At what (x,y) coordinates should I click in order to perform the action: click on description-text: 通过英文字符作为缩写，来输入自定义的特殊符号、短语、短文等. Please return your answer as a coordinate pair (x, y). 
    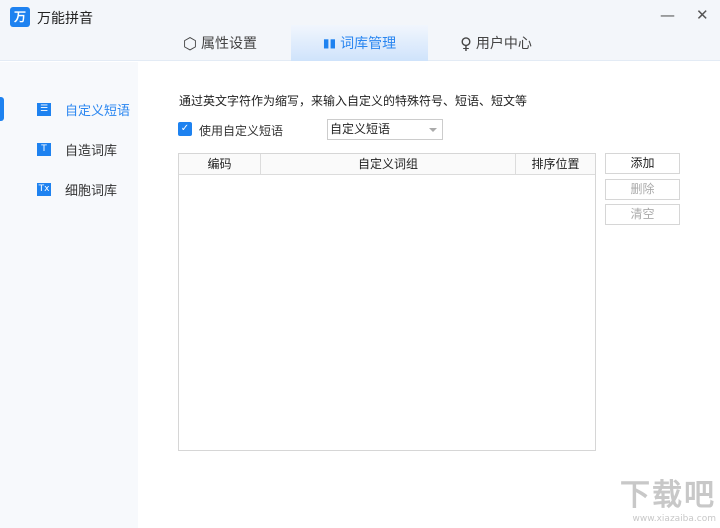
    Looking at the image, I should click on (353, 101).